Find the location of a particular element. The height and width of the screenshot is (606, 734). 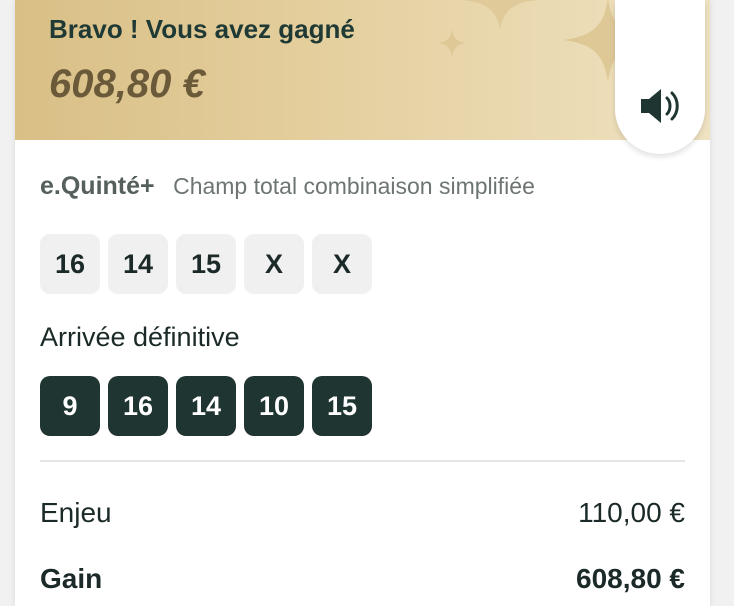

selection-chip: 15 is located at coordinates (206, 264).